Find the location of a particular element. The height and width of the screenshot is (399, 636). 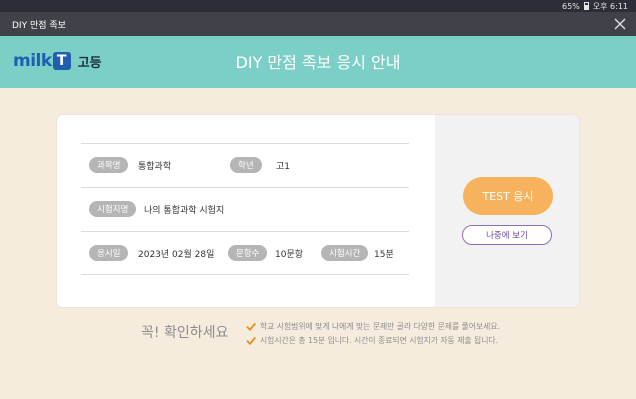

status-bar: 65% 오후 6:11 is located at coordinates (318, 6).